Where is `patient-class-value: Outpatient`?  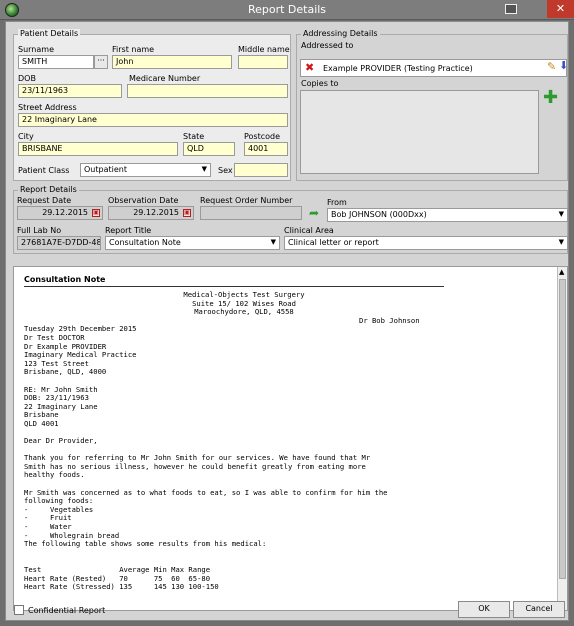 patient-class-value: Outpatient is located at coordinates (105, 169).